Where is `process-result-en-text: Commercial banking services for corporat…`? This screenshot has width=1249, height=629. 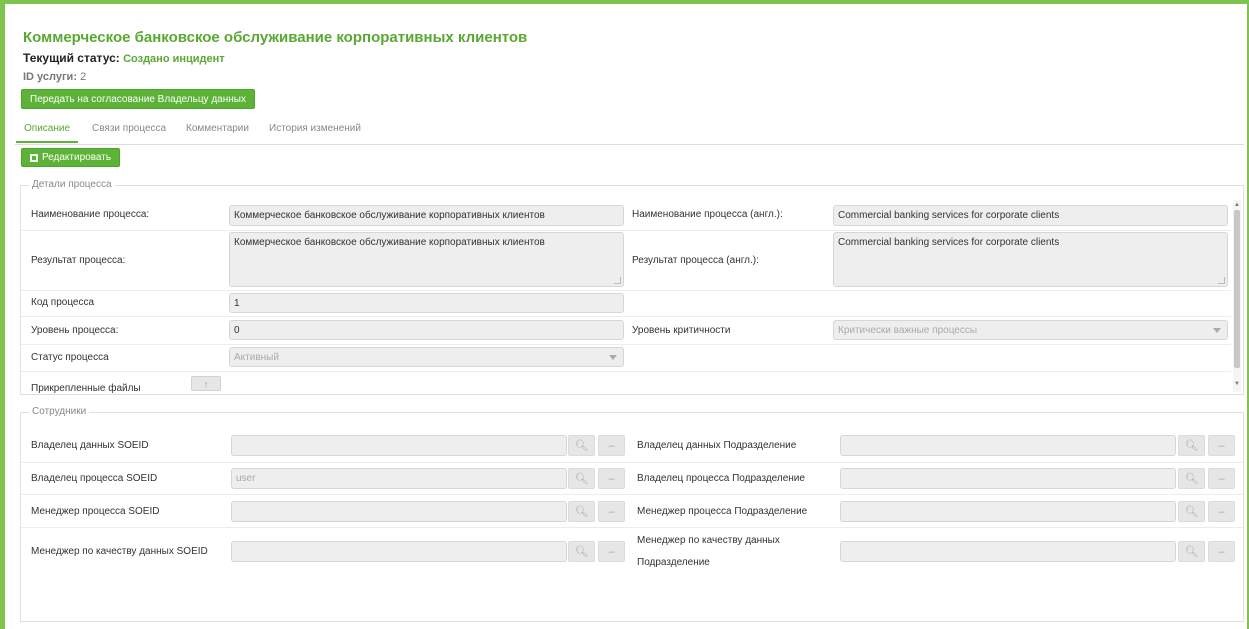 process-result-en-text: Commercial banking services for corporat… is located at coordinates (949, 242).